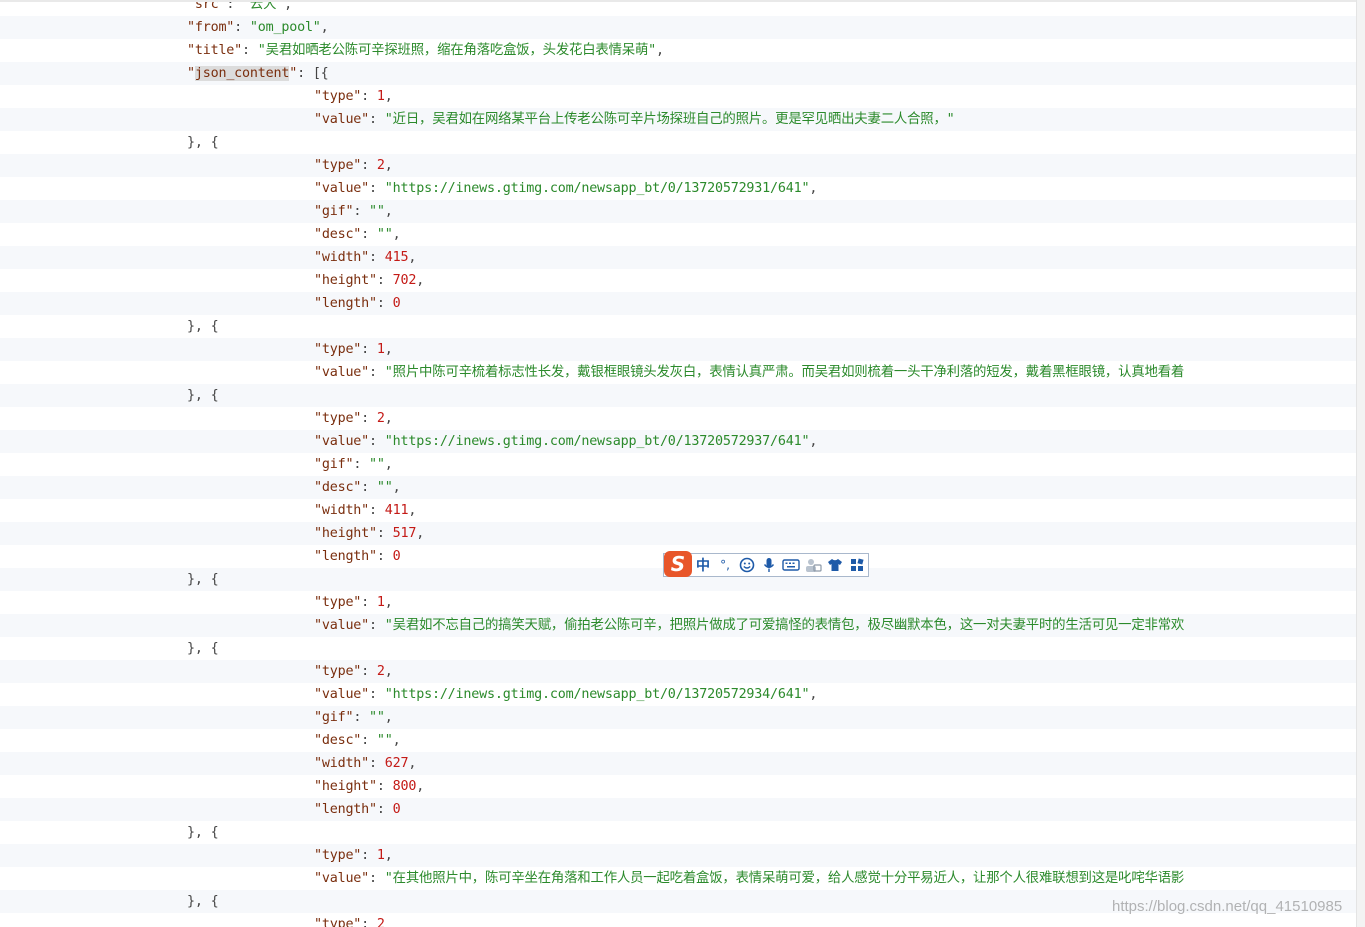 The width and height of the screenshot is (1365, 927). I want to click on vertical-scrollbar, so click(1360, 463).